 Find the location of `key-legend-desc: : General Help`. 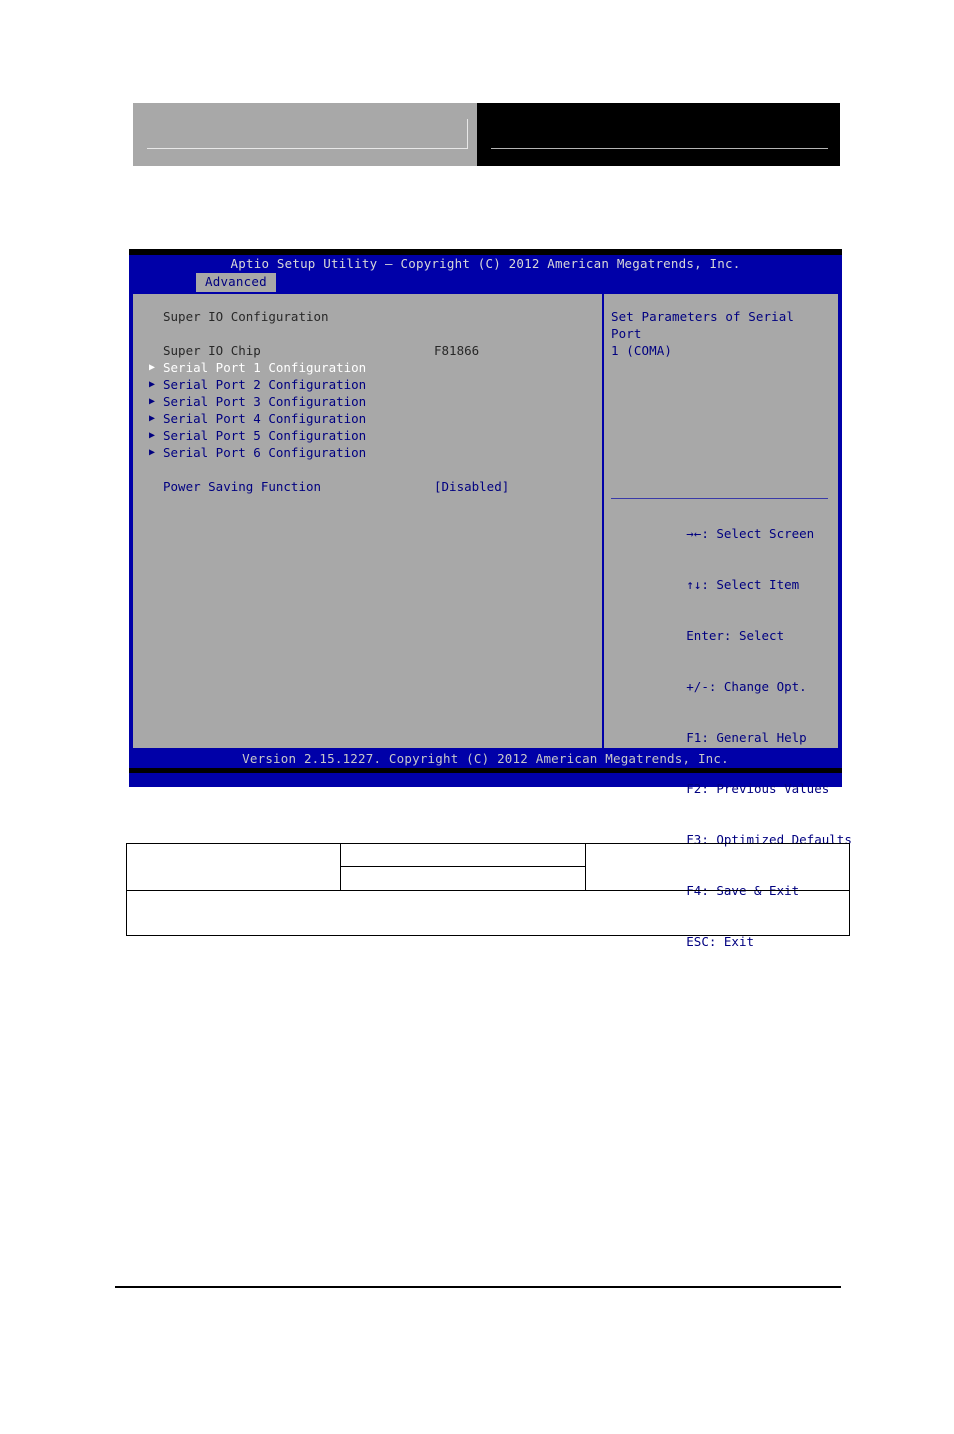

key-legend-desc: : General Help is located at coordinates (754, 737).